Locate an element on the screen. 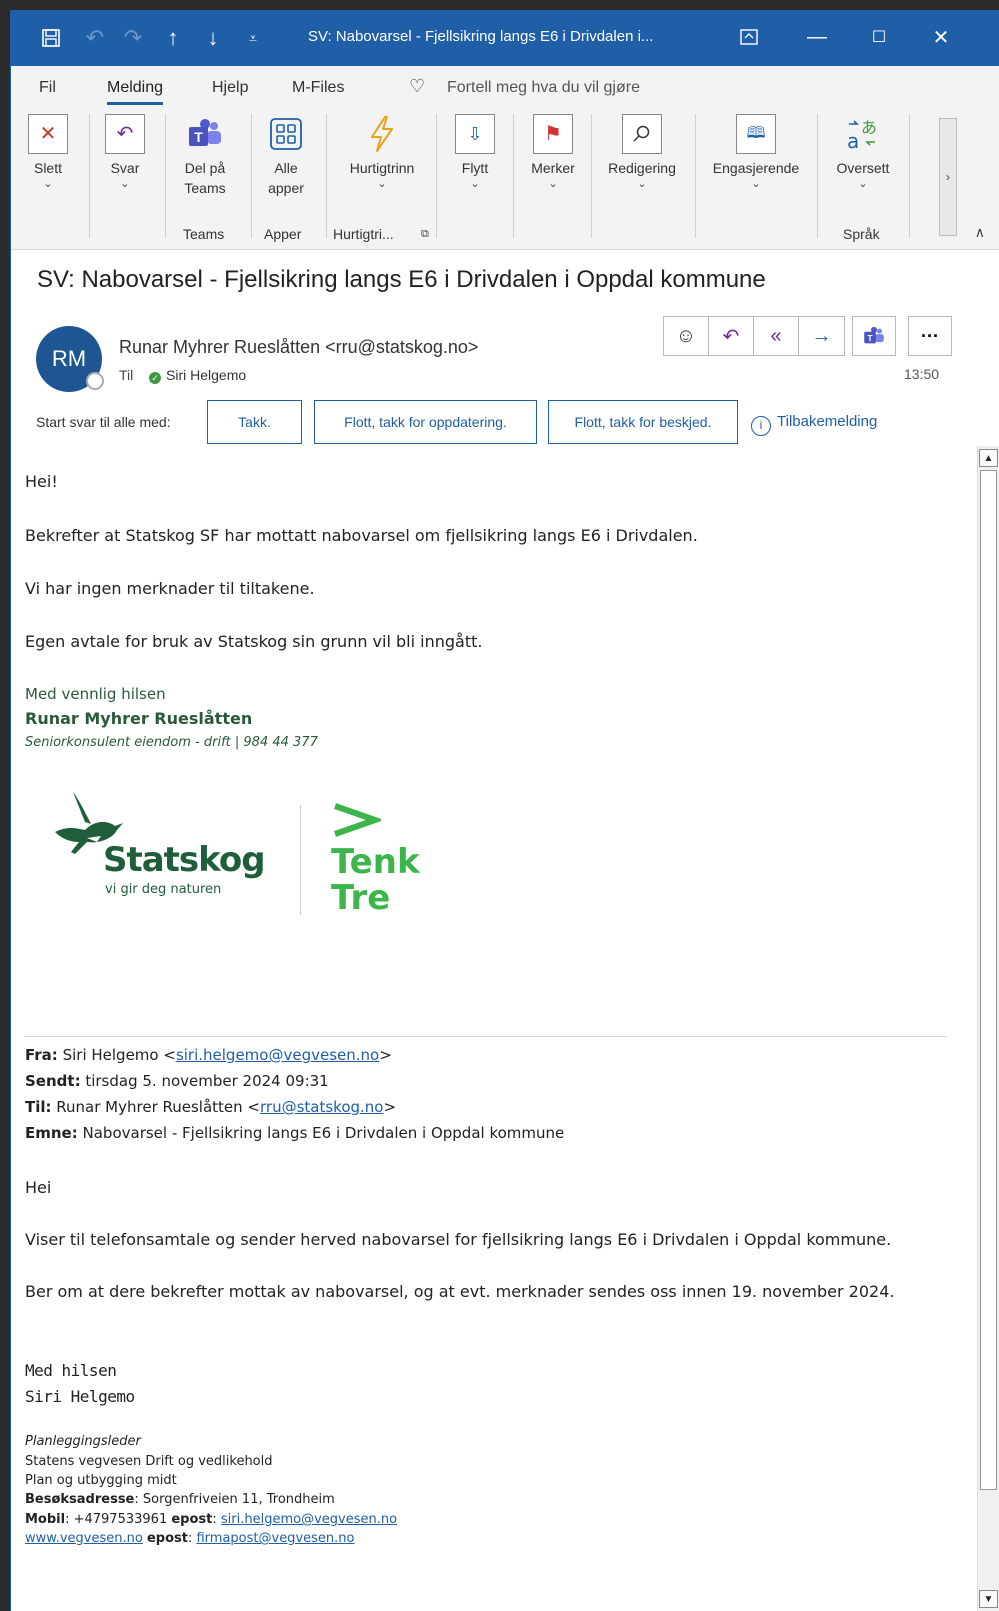 Image resolution: width=999 pixels, height=1611 pixels. save-icon is located at coordinates (51, 38).